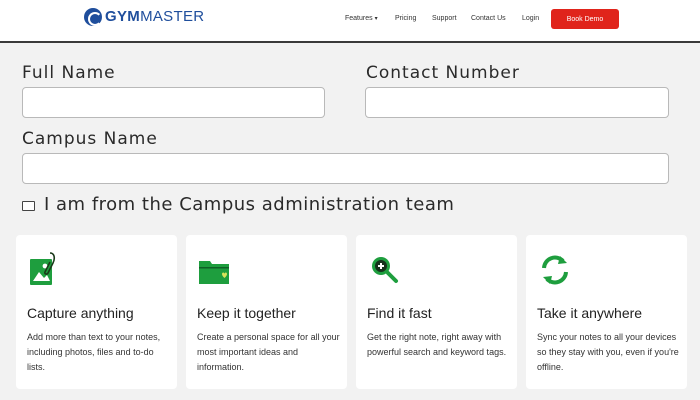 Image resolution: width=700 pixels, height=400 pixels. What do you see at coordinates (399, 313) in the screenshot?
I see `feature-title: Find it fast` at bounding box center [399, 313].